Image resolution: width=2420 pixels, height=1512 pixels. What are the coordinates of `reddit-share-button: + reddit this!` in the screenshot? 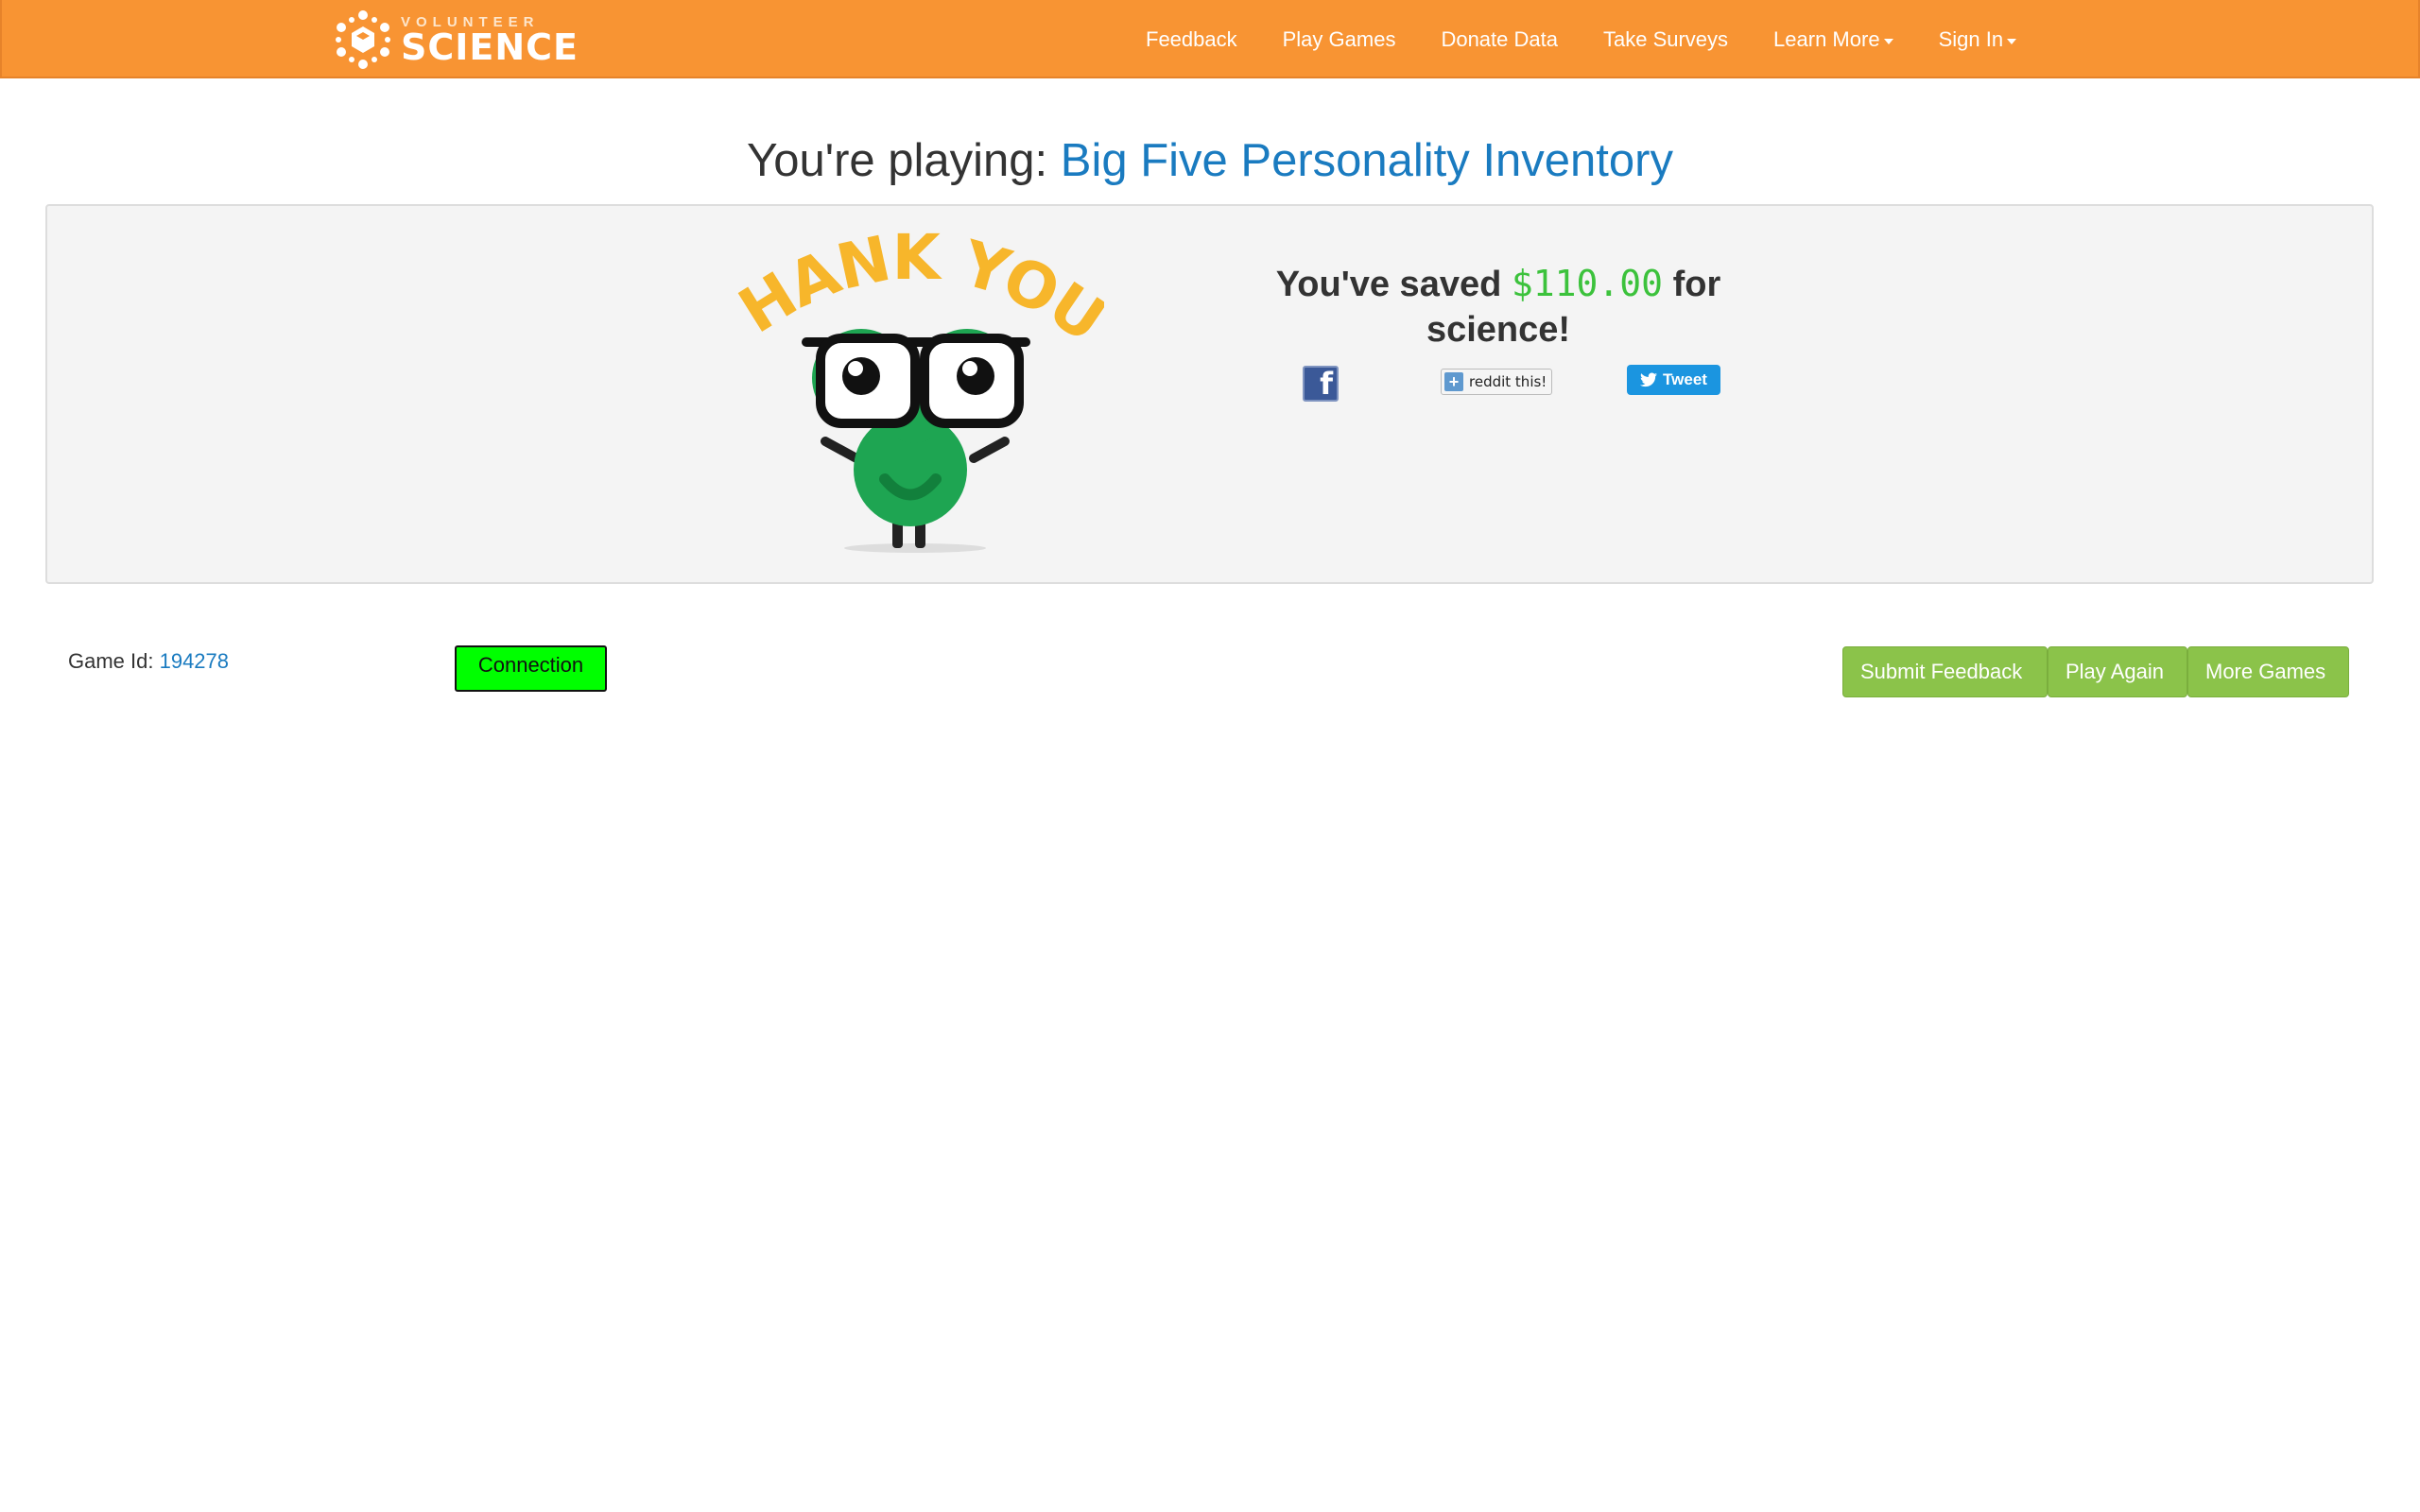 It's located at (1496, 382).